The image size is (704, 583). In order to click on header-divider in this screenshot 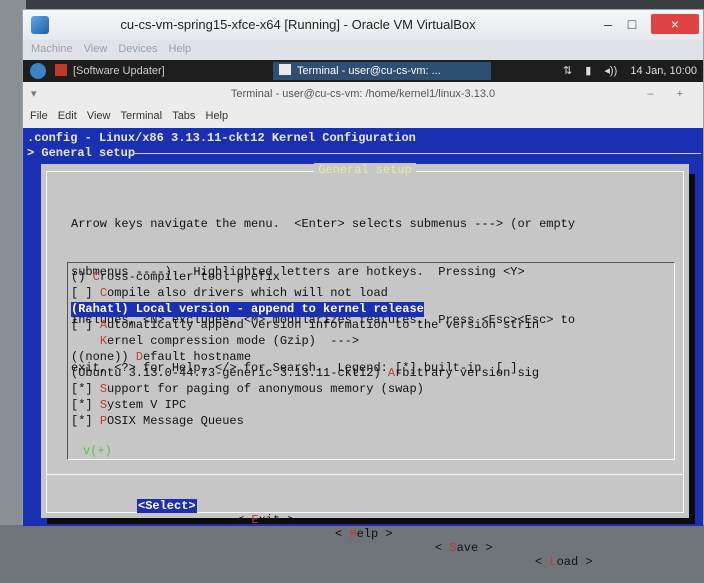, I will do `click(417, 153)`.